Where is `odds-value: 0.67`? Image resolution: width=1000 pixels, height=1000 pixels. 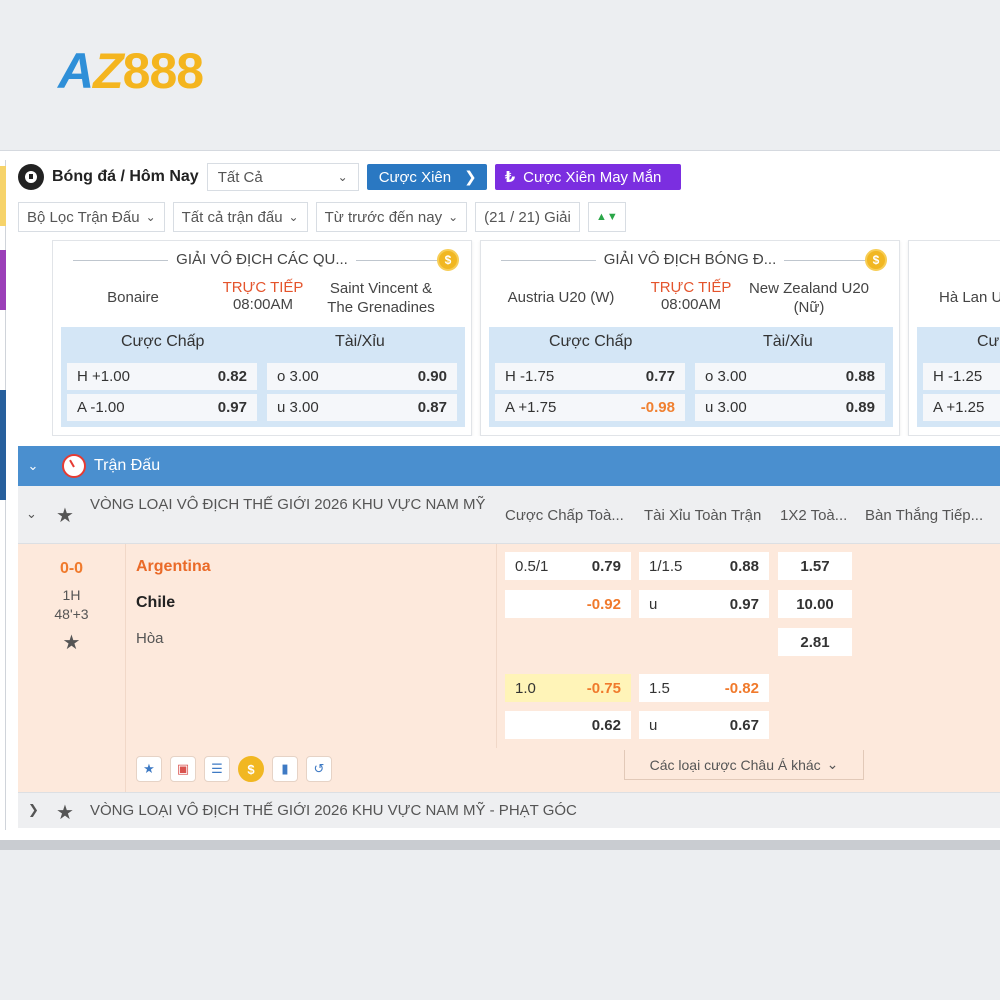
odds-value: 0.67 is located at coordinates (744, 725).